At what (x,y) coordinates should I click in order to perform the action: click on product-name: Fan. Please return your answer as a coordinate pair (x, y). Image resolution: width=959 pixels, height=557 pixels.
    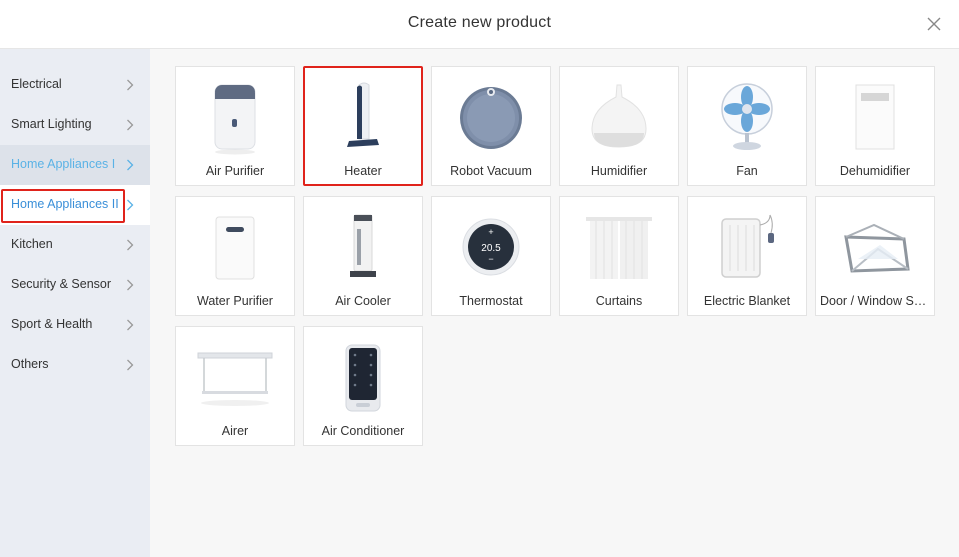
    Looking at the image, I should click on (747, 171).